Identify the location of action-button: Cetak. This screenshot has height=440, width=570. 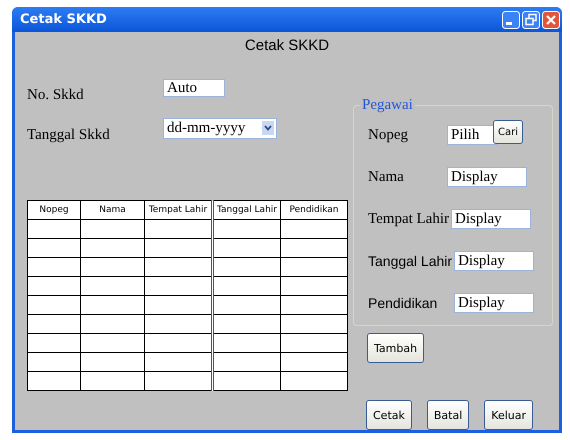
(389, 415).